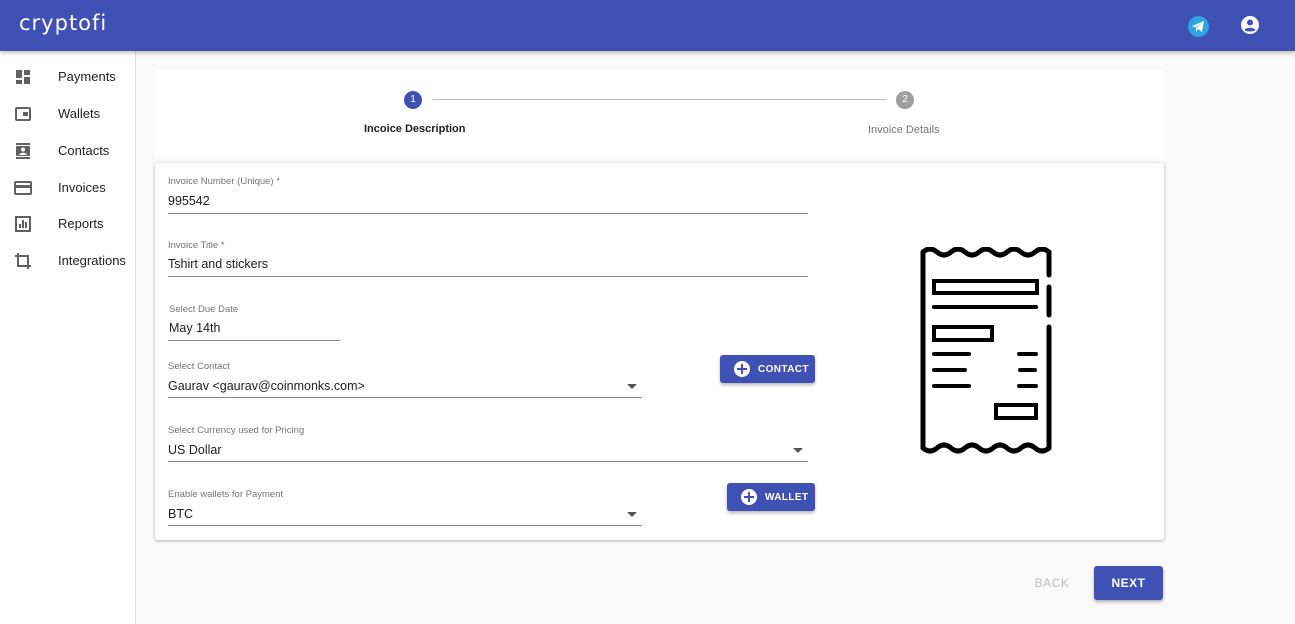 This screenshot has width=1295, height=624. What do you see at coordinates (23, 261) in the screenshot?
I see `crop-icon` at bounding box center [23, 261].